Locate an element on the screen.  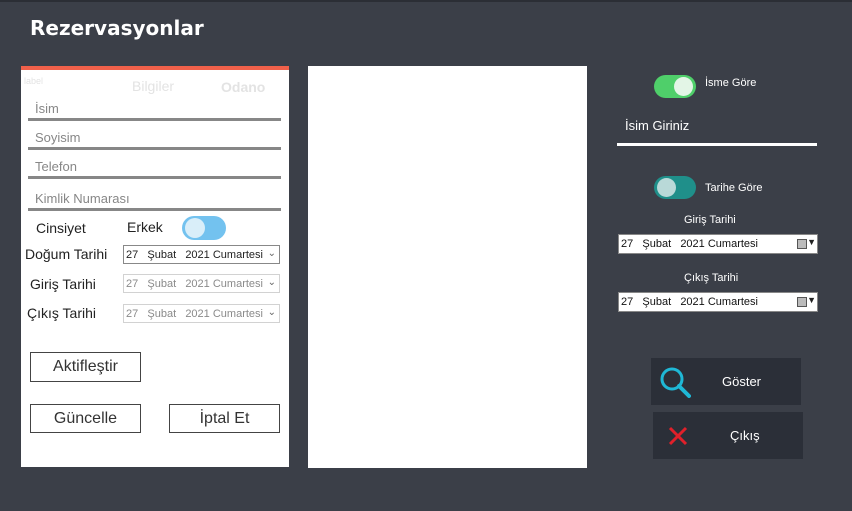
aktiflestir-button: Aktifleştir is located at coordinates (85, 367).